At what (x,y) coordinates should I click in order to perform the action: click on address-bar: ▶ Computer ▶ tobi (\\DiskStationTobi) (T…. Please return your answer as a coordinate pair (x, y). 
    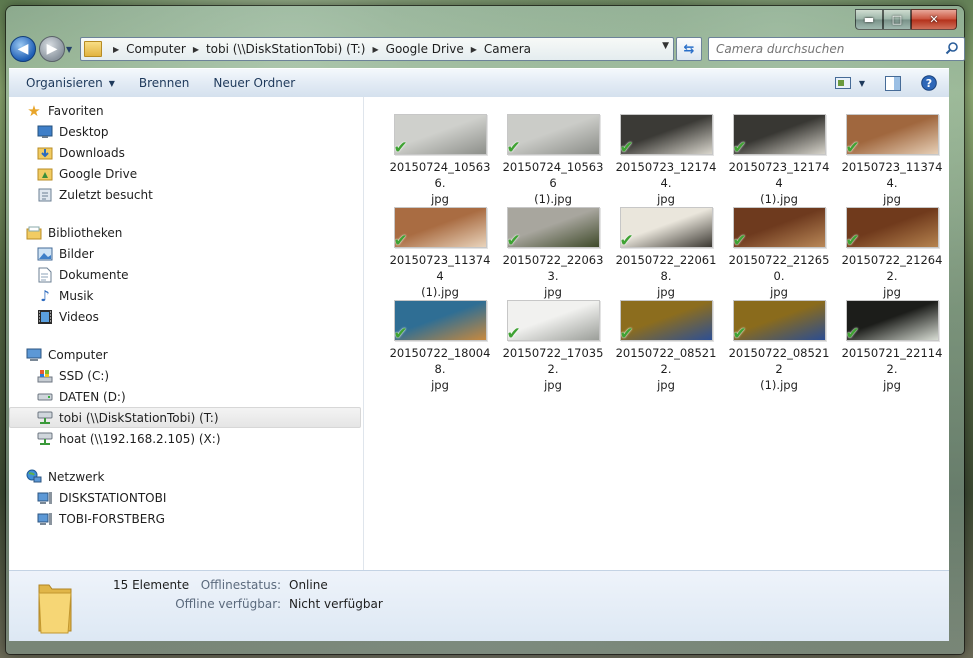
    Looking at the image, I should click on (377, 49).